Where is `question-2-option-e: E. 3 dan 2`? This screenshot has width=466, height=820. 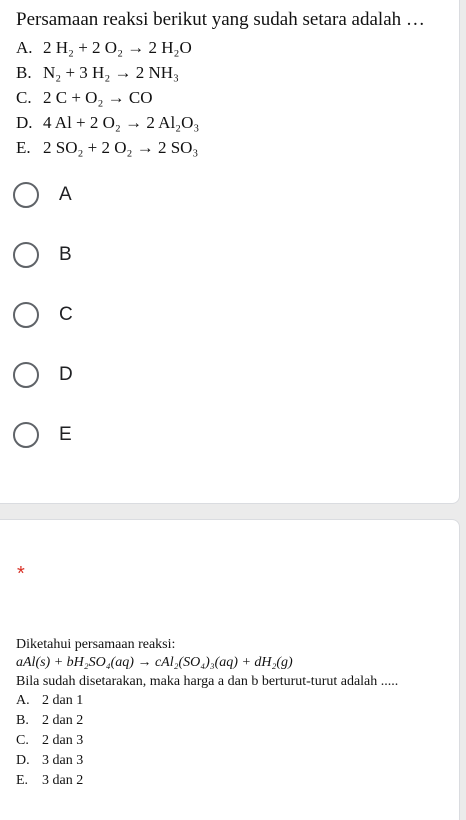 question-2-option-e: E. 3 dan 2 is located at coordinates (49, 781).